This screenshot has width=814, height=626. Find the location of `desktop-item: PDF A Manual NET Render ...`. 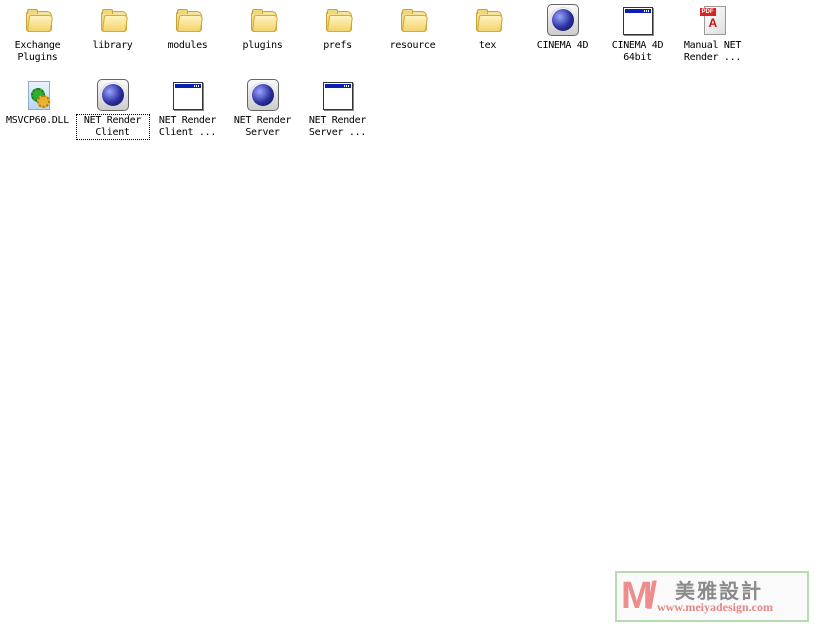

desktop-item: PDF A Manual NET Render ... is located at coordinates (712, 41).